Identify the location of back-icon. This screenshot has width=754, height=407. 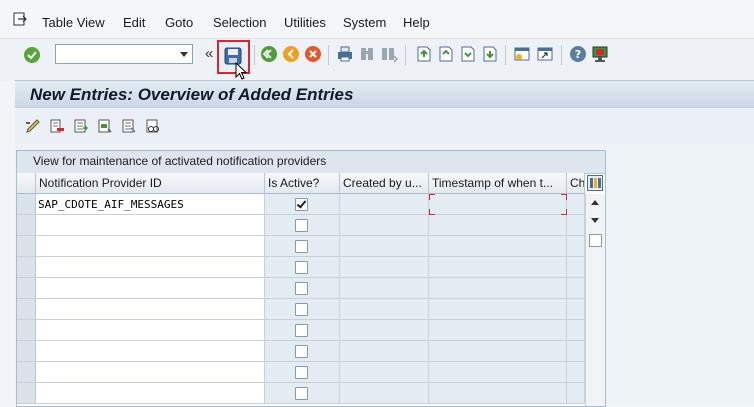
(269, 54).